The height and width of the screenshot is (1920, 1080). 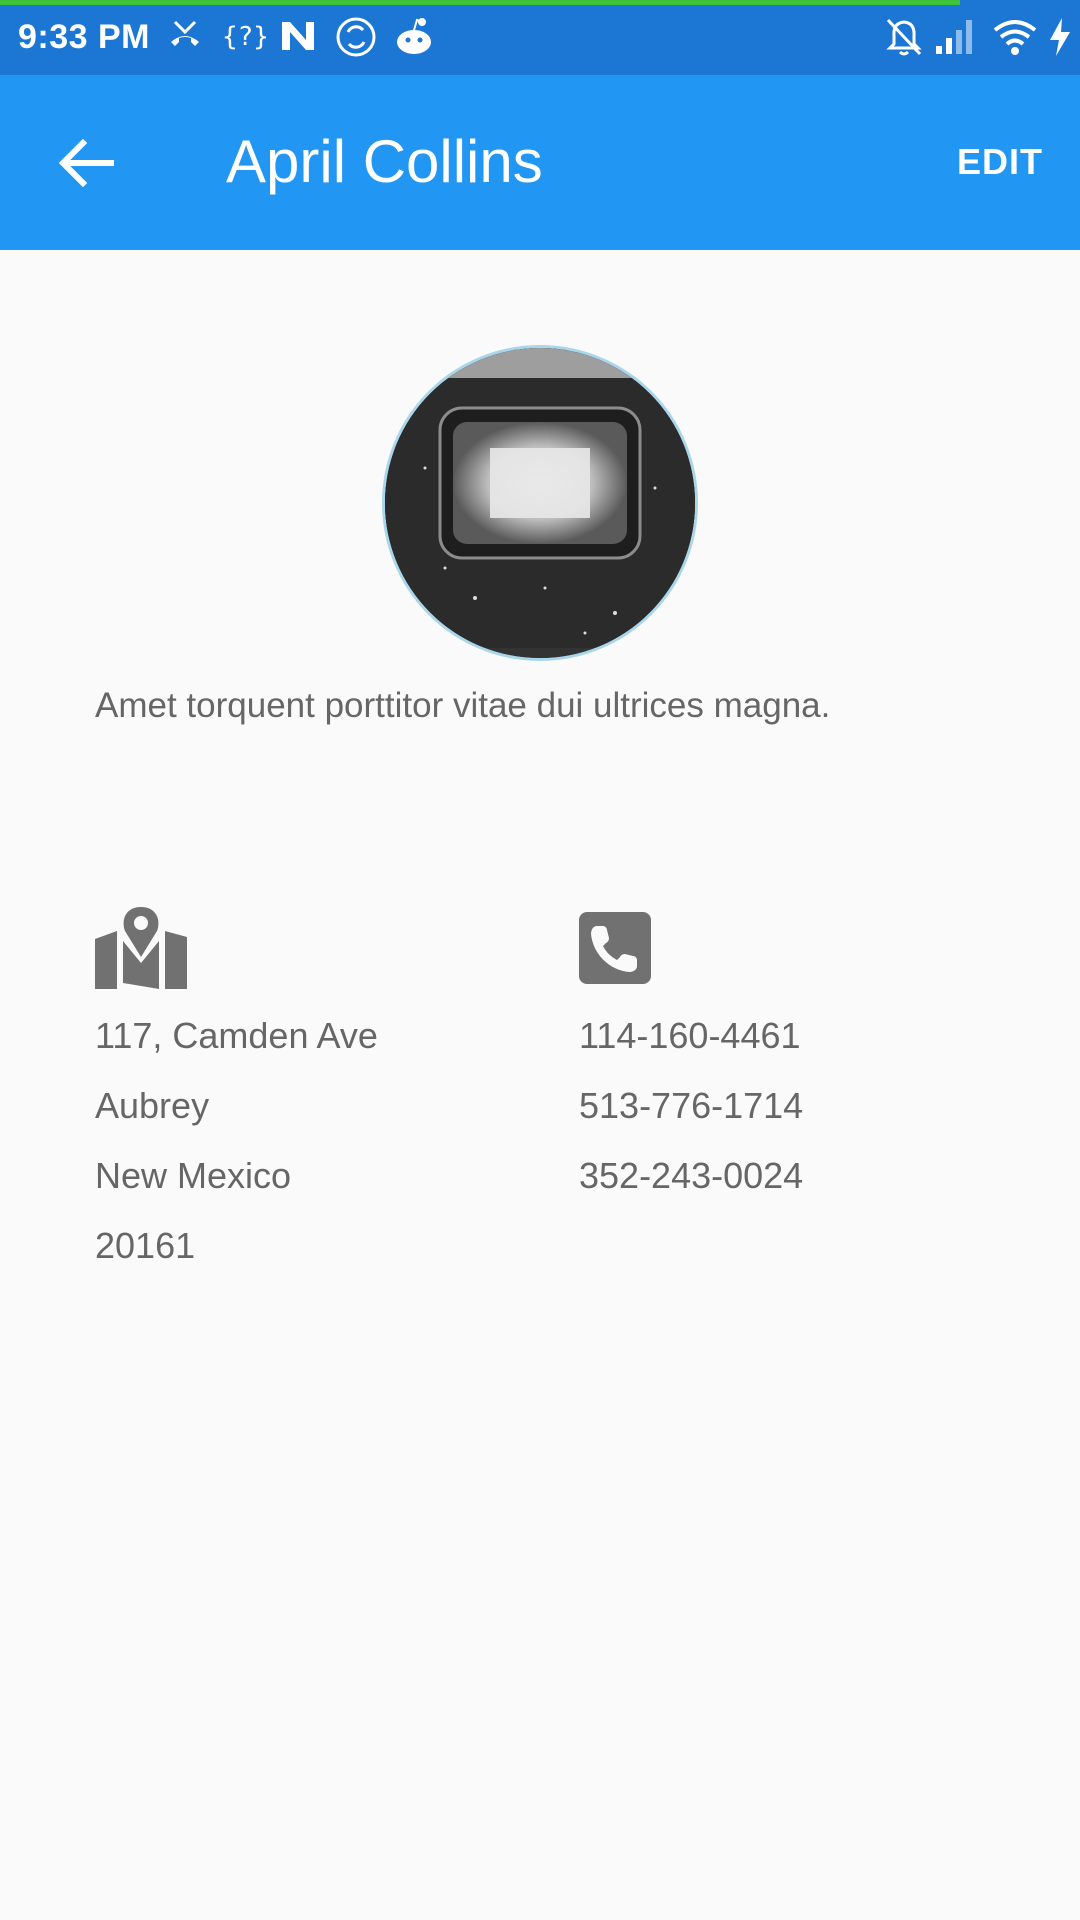 What do you see at coordinates (84, 37) in the screenshot?
I see `status-time: 9:33 PM` at bounding box center [84, 37].